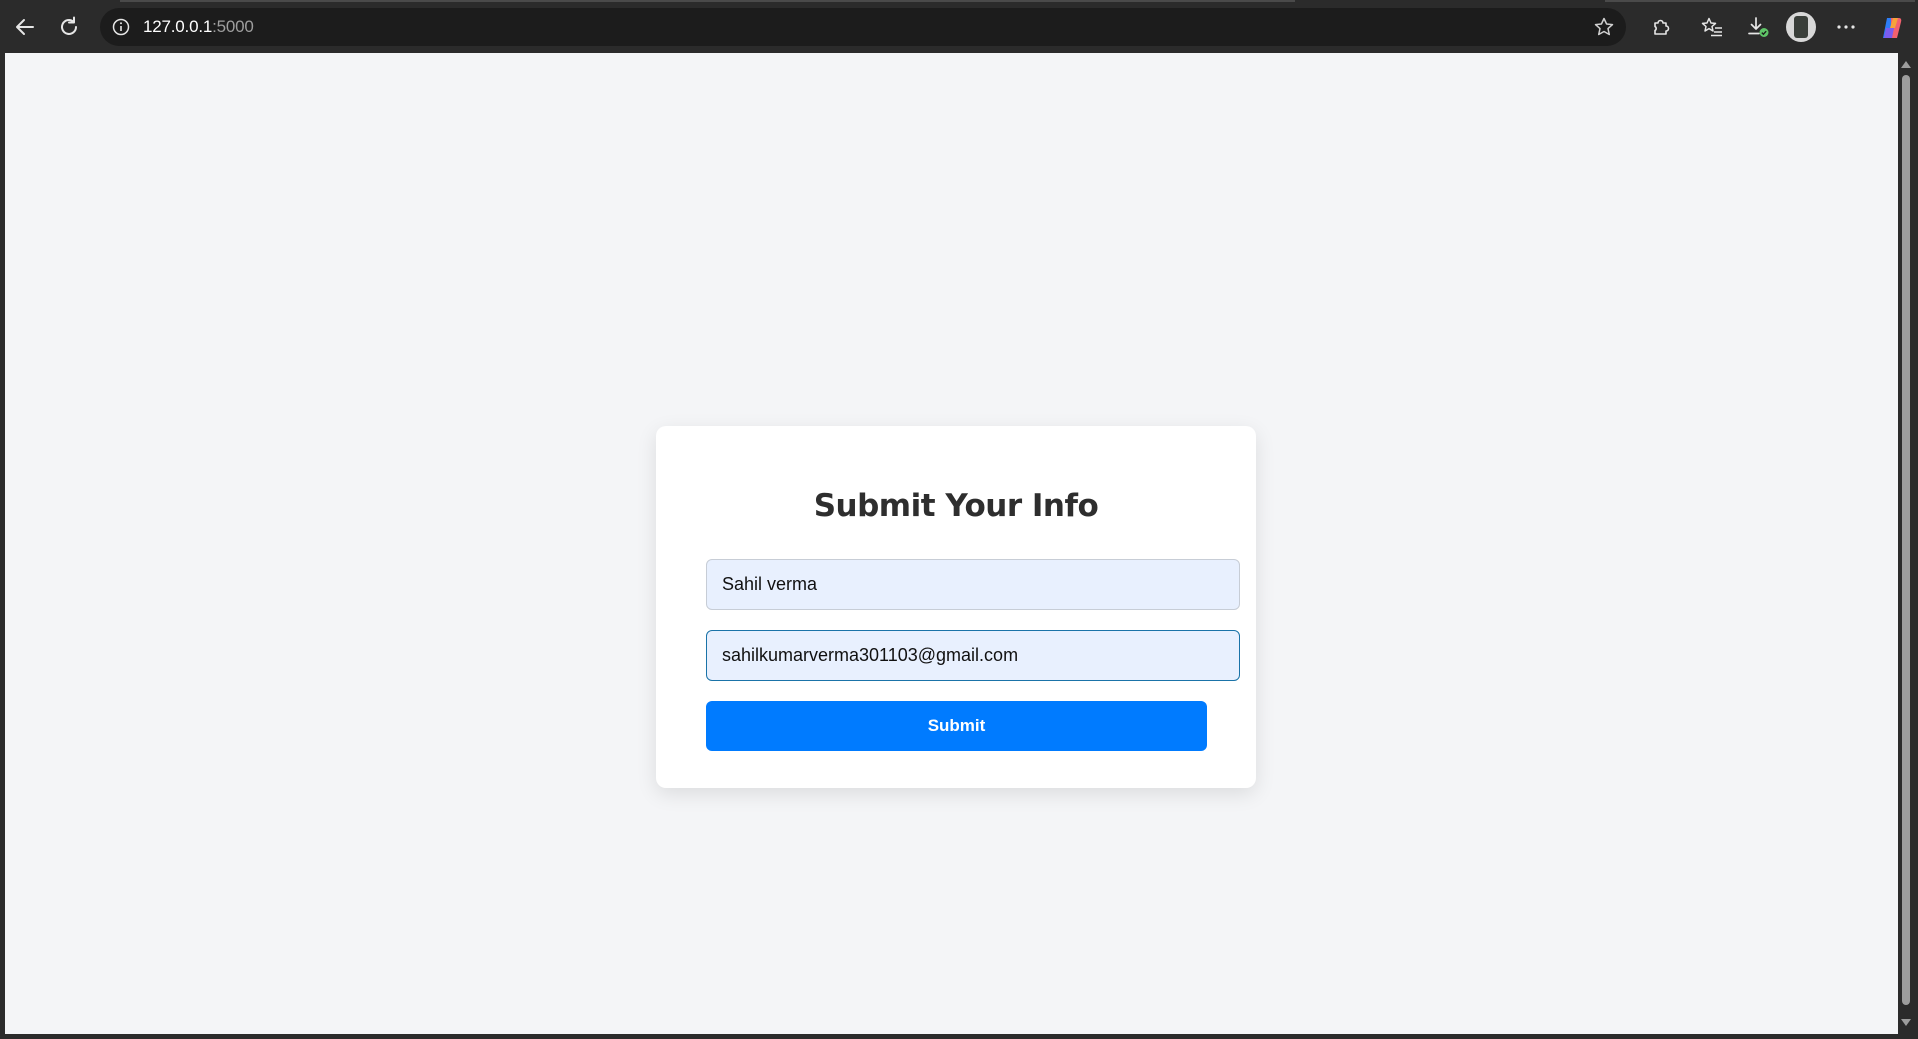  I want to click on favorites-button, so click(1712, 27).